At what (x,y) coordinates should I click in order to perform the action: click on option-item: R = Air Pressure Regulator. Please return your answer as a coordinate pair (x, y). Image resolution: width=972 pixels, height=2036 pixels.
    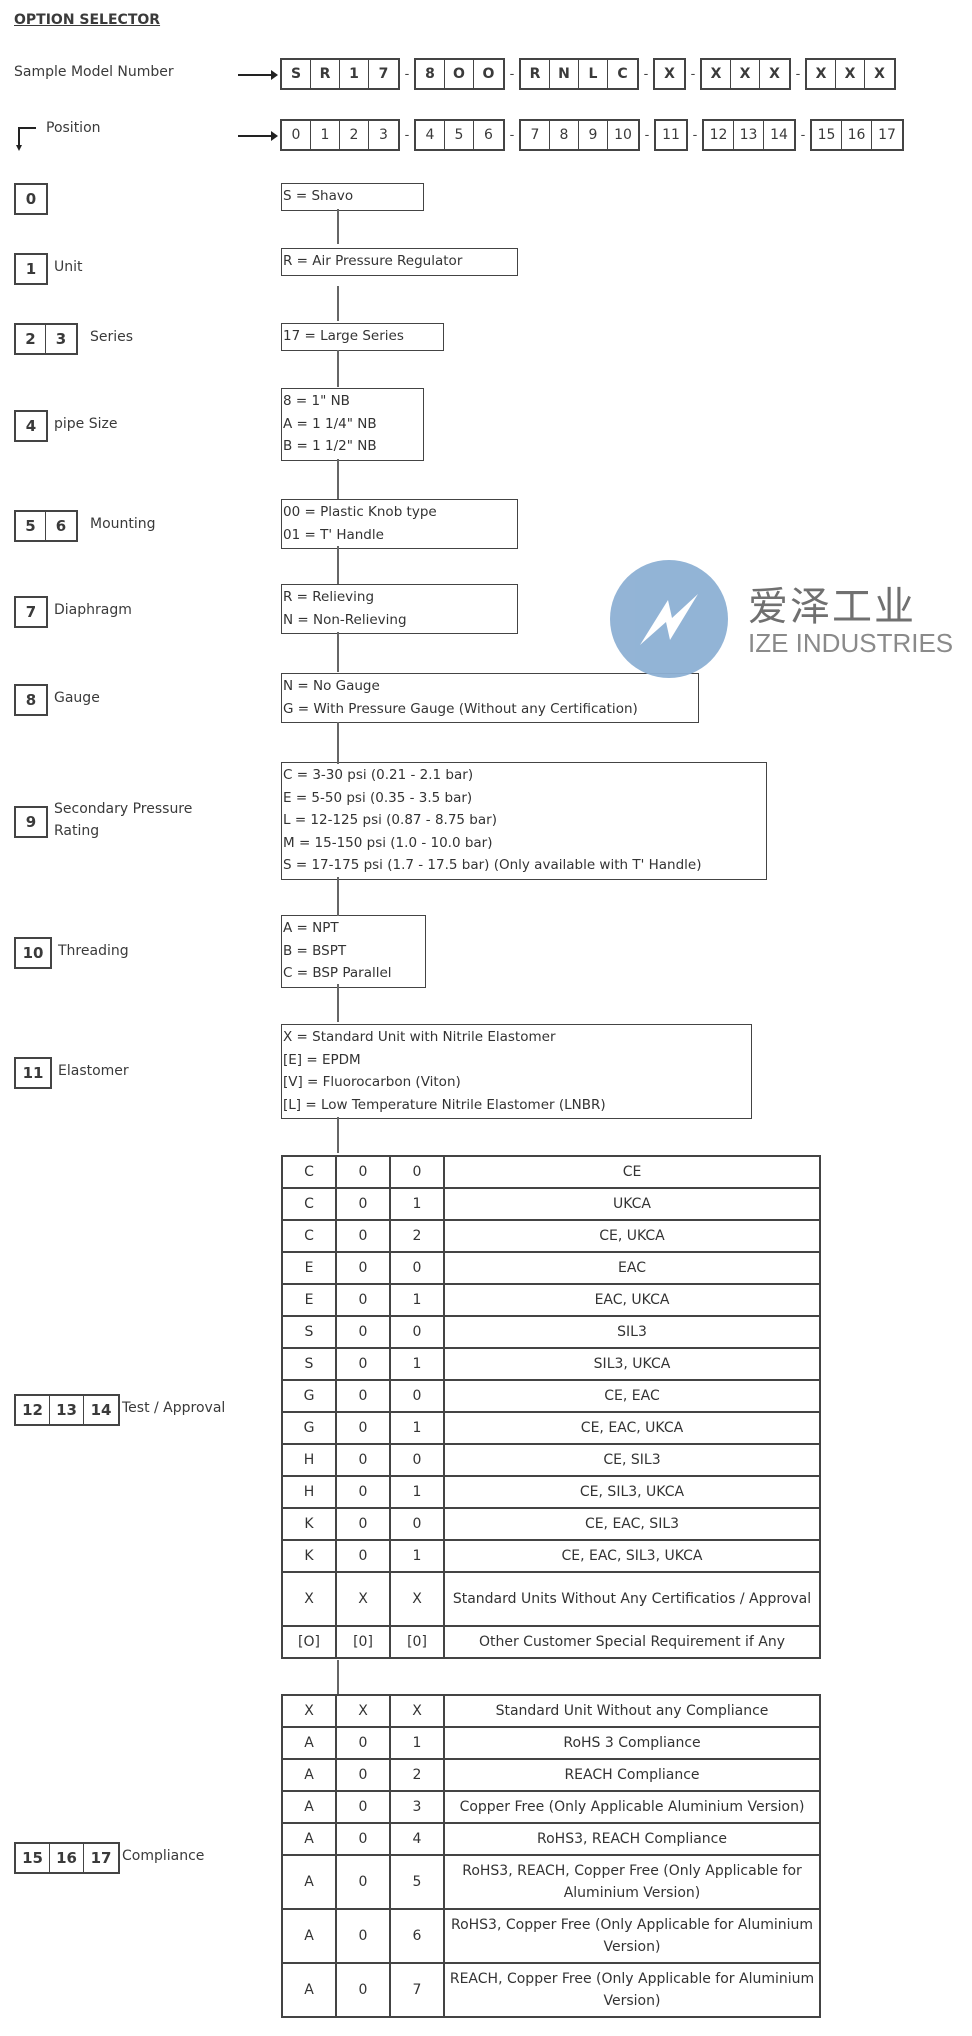
    Looking at the image, I should click on (373, 261).